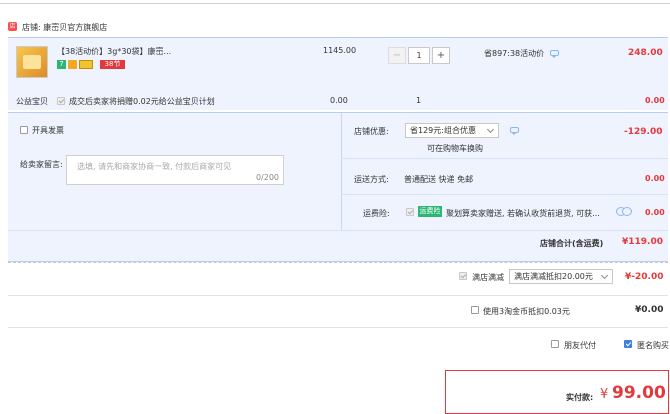 The height and width of the screenshot is (414, 670). What do you see at coordinates (97, 65) in the screenshot?
I see `item-tags: 7 38节` at bounding box center [97, 65].